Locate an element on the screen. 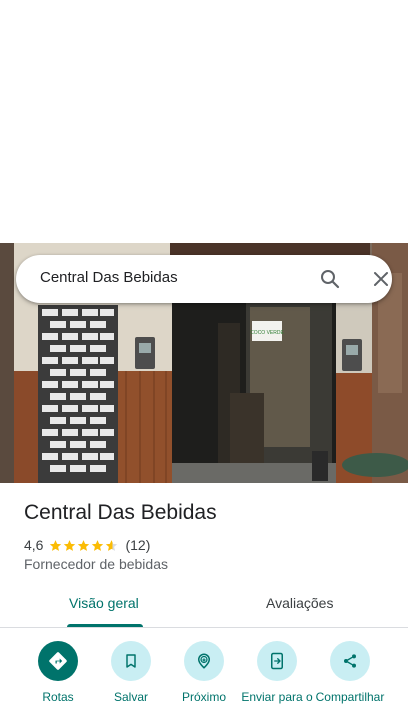  place-name: Central Das Bebidas is located at coordinates (120, 512).